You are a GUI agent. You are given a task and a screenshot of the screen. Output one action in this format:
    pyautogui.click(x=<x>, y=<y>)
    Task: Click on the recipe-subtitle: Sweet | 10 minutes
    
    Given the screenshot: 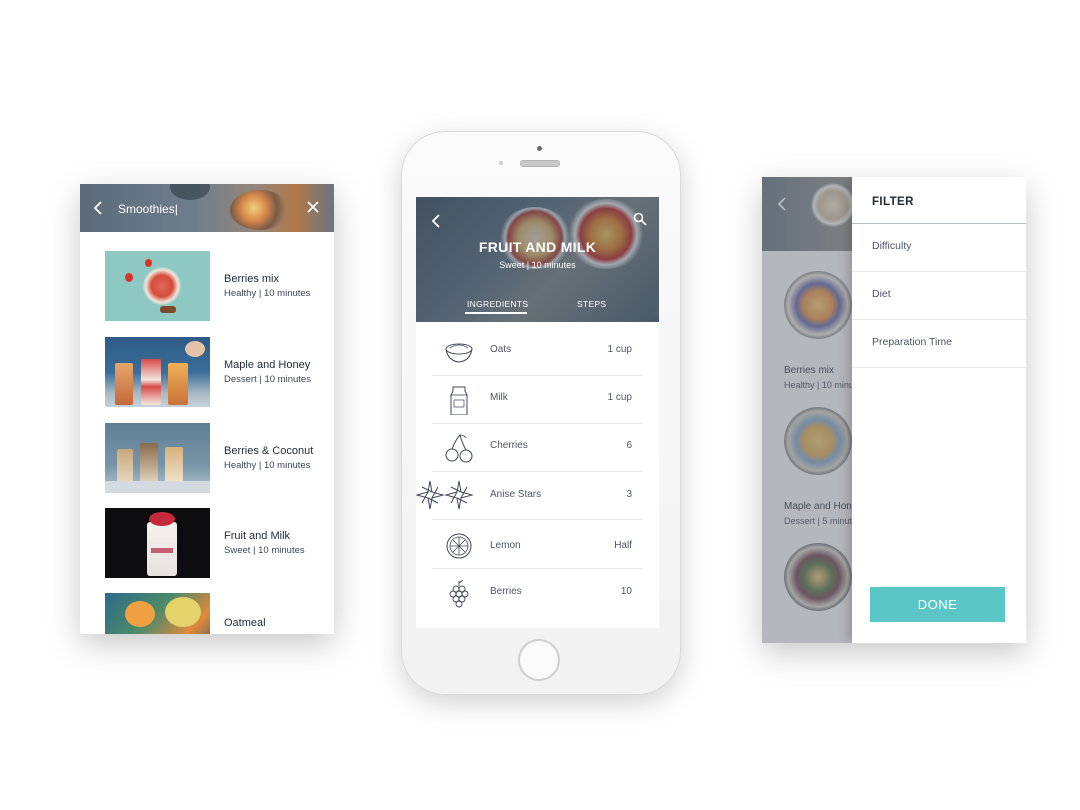 What is the action you would take?
    pyautogui.click(x=537, y=265)
    